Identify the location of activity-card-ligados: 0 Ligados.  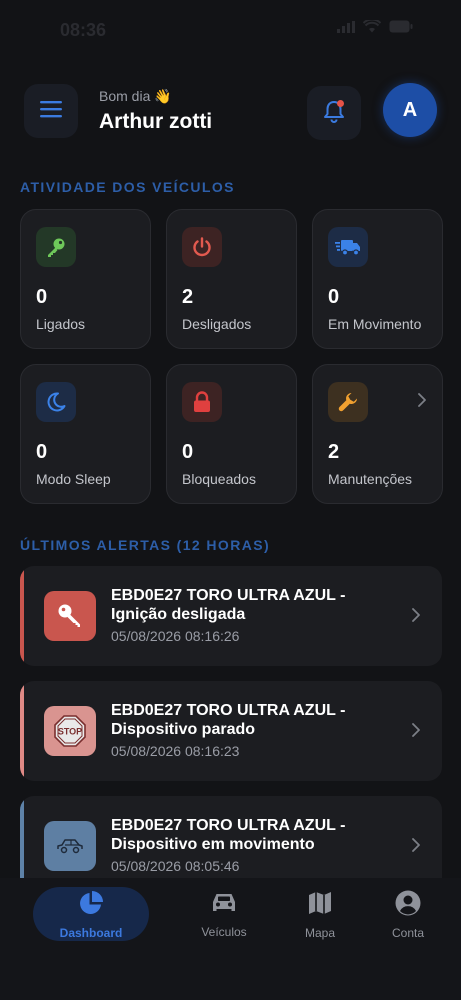
(85, 279).